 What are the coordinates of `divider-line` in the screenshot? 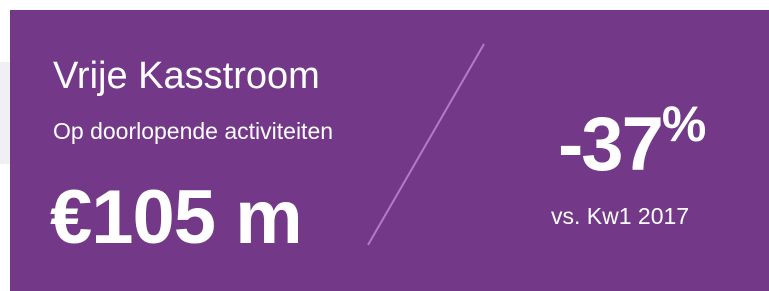 It's located at (426, 144).